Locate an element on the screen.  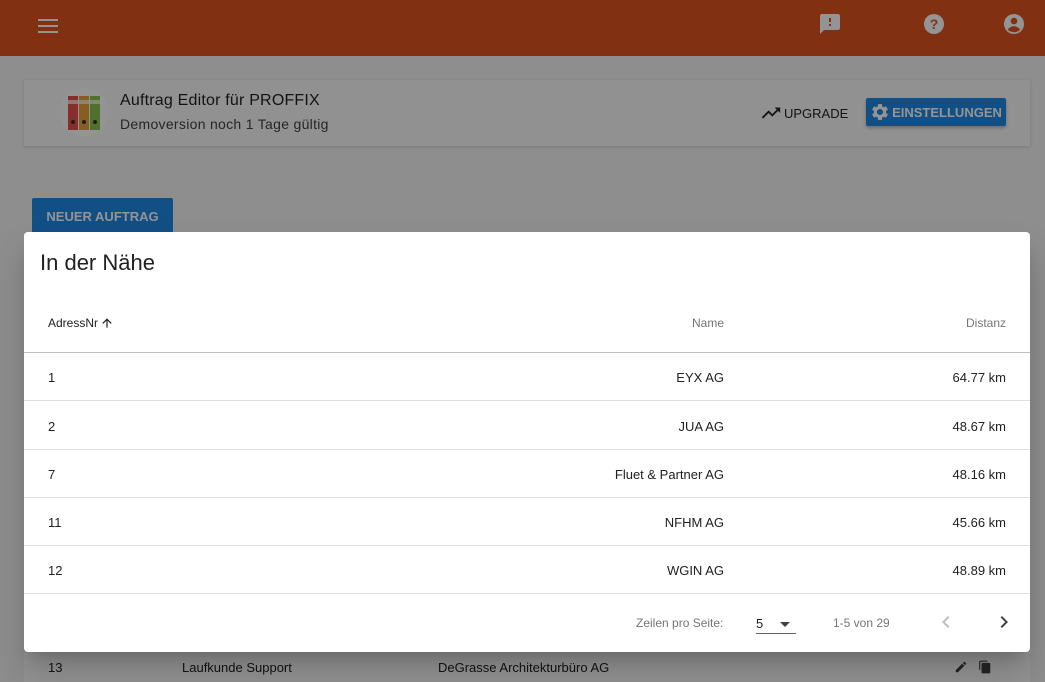
rows-per-page-label: Zeilen pro Seite: is located at coordinates (680, 623).